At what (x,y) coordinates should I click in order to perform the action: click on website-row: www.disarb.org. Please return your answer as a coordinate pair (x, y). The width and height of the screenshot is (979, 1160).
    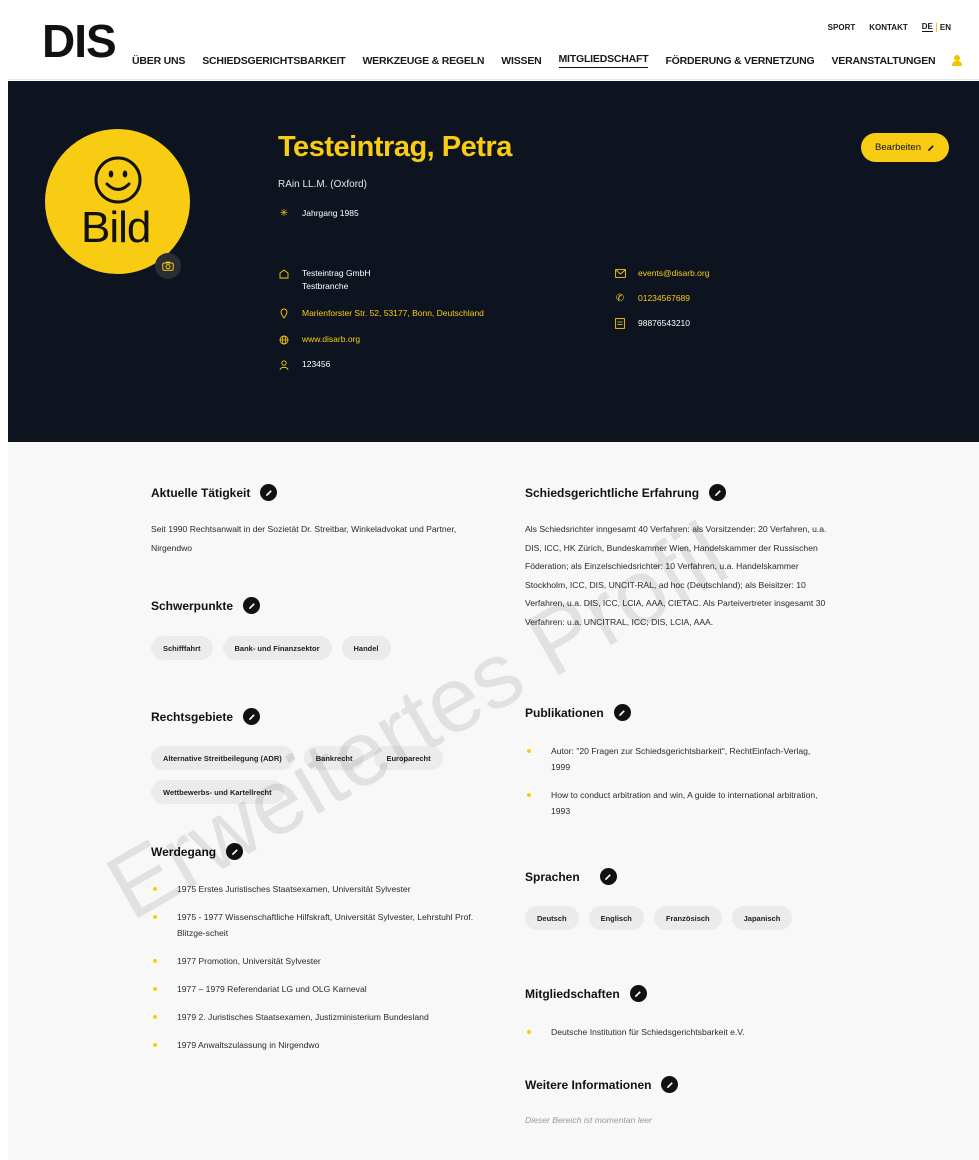
    Looking at the image, I should click on (319, 339).